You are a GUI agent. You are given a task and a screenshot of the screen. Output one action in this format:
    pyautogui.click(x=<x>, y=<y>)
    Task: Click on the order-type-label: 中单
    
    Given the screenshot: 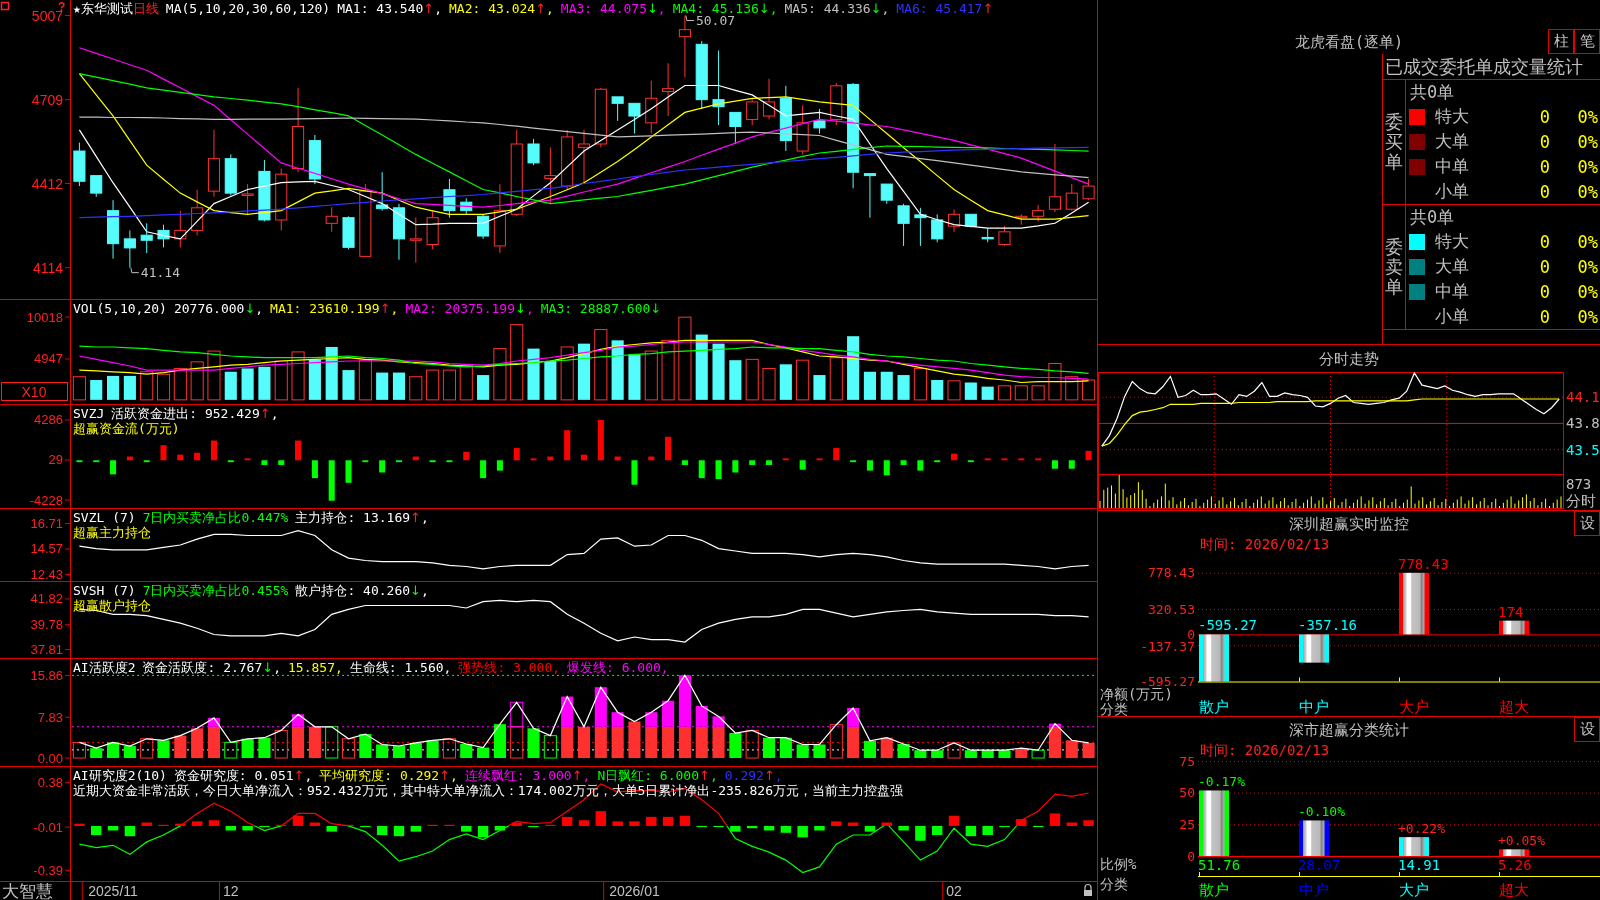 What is the action you would take?
    pyautogui.click(x=1452, y=166)
    